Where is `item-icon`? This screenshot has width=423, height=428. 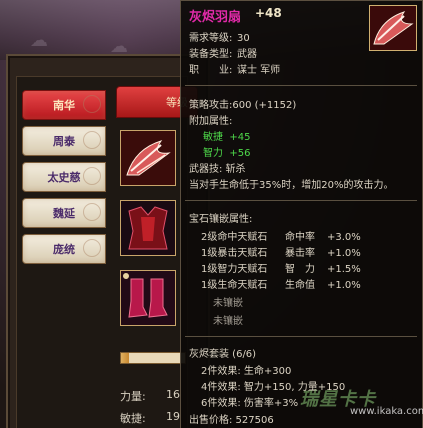 item-icon is located at coordinates (393, 28).